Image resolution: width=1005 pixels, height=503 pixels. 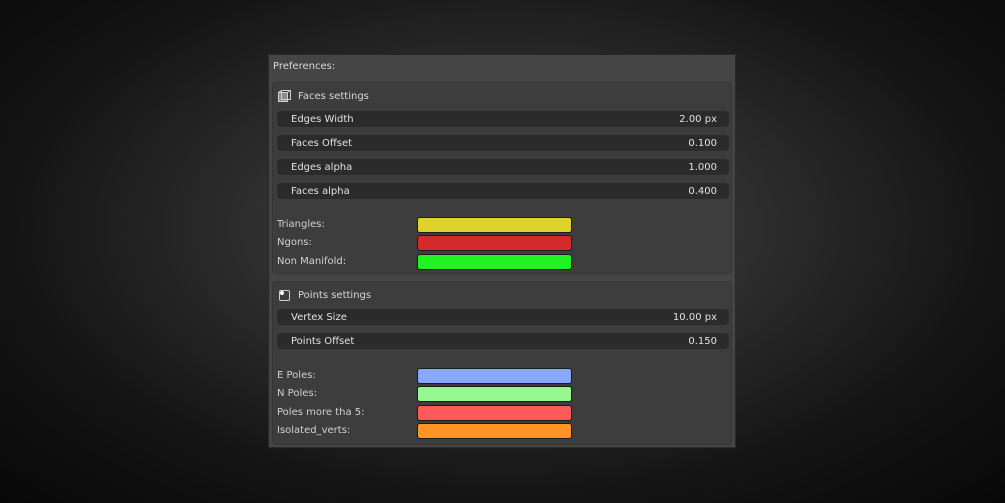 I want to click on poles-more-than-5-color-row: Poles more tha 5:, so click(x=427, y=413).